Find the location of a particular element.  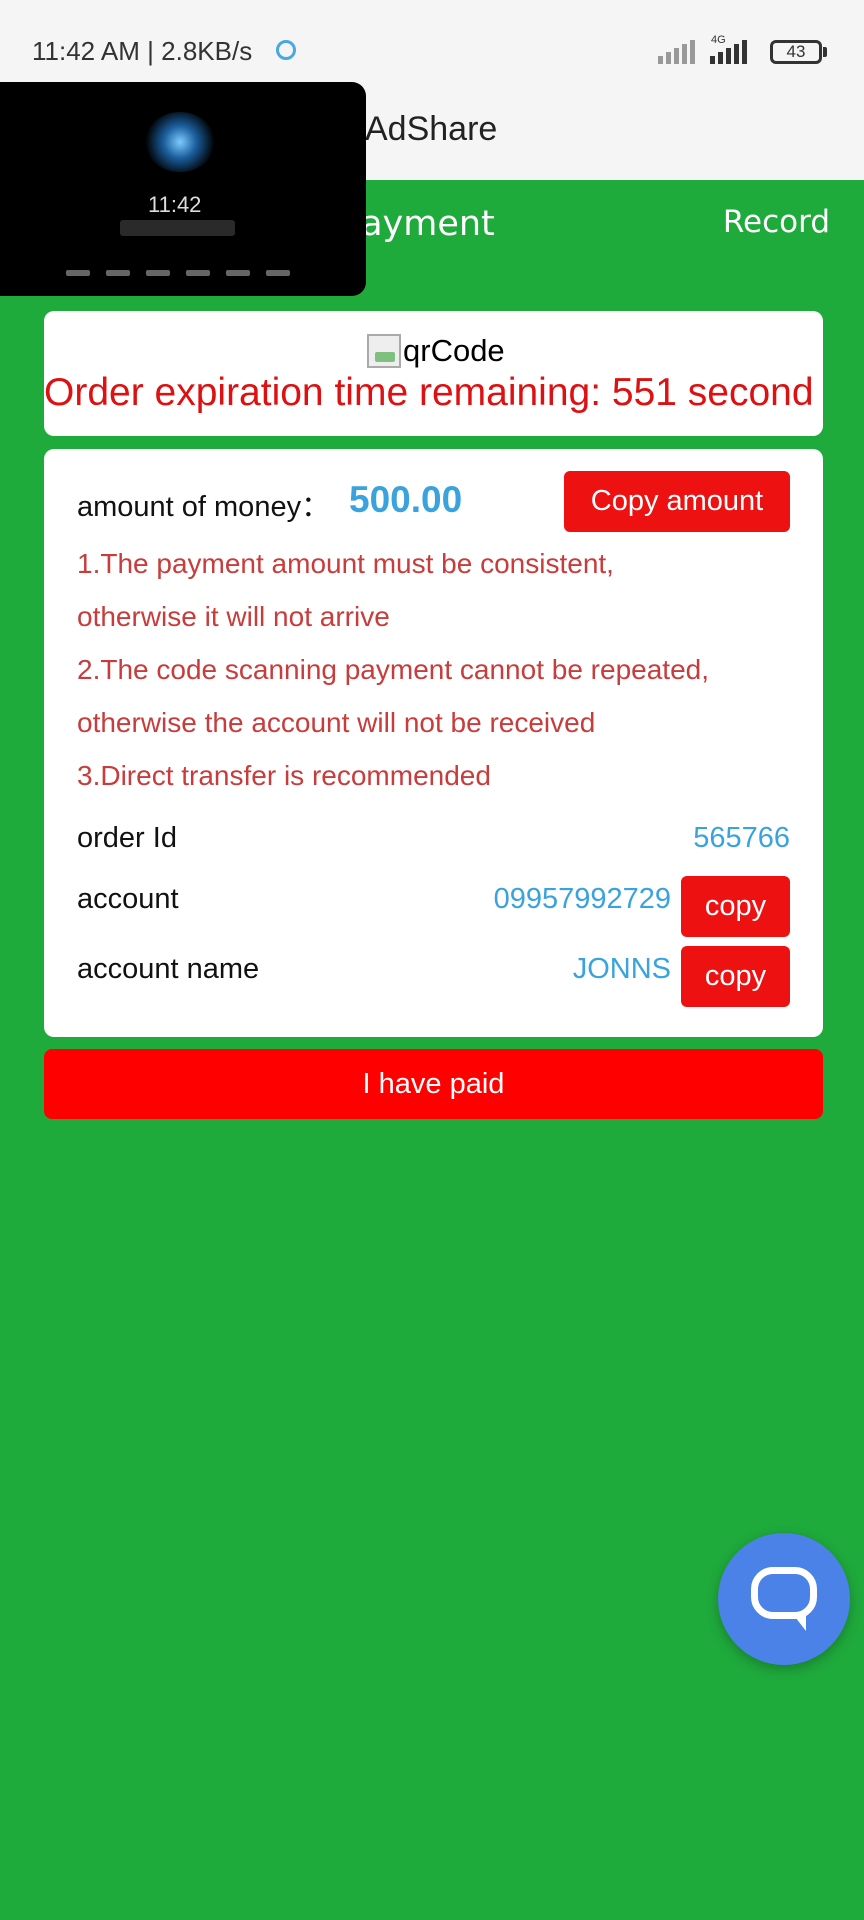

account-value: 09957992729 is located at coordinates (582, 899).